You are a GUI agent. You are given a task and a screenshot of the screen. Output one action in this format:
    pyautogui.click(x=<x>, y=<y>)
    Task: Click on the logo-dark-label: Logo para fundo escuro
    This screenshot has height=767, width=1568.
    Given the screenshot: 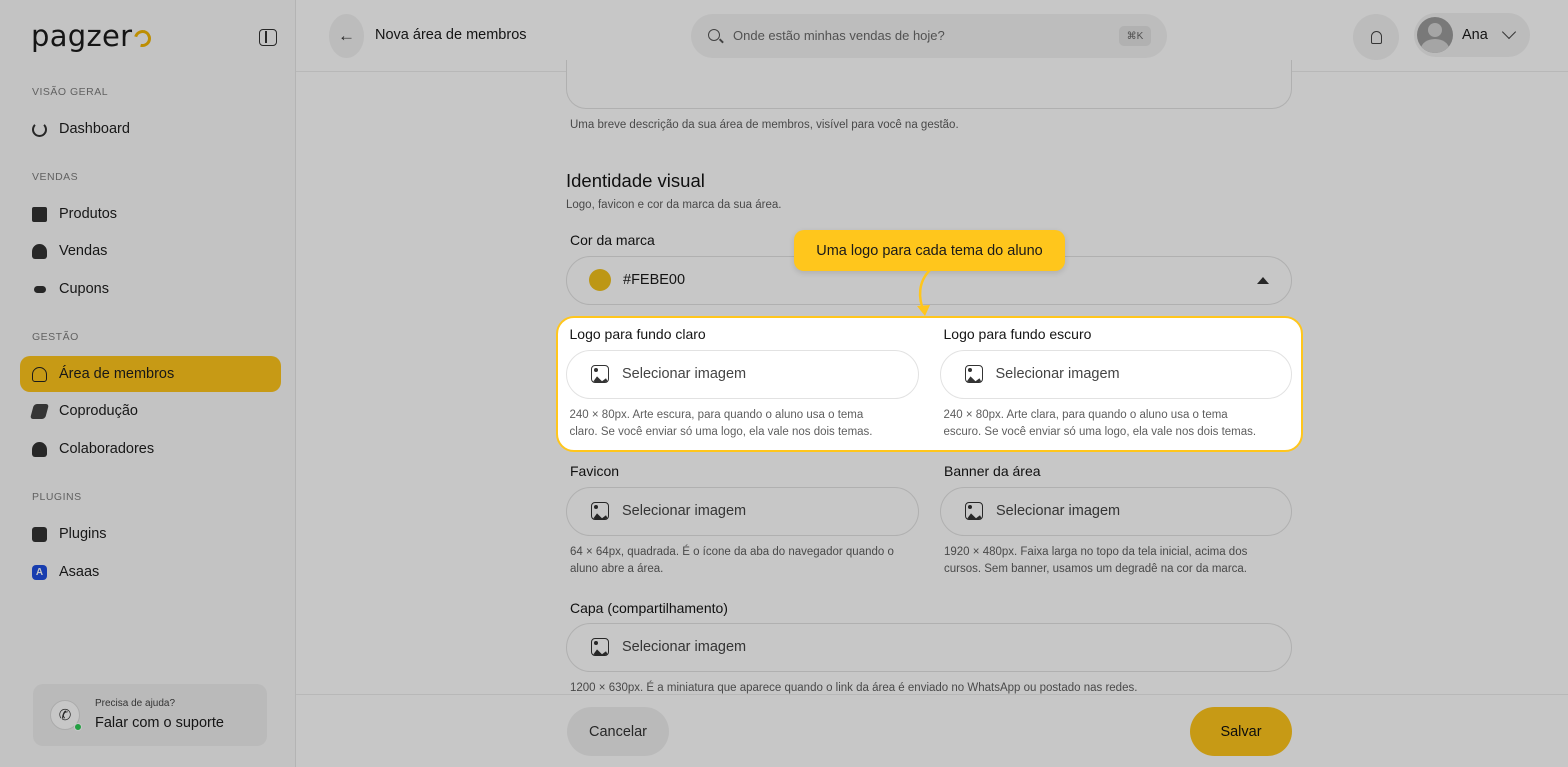 What is the action you would take?
    pyautogui.click(x=1017, y=334)
    